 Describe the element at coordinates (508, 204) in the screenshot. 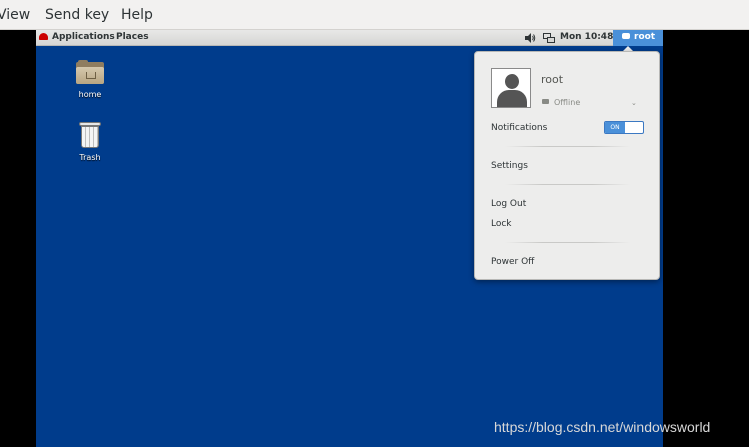

I see `log-out-menu-item: Log Out` at that location.